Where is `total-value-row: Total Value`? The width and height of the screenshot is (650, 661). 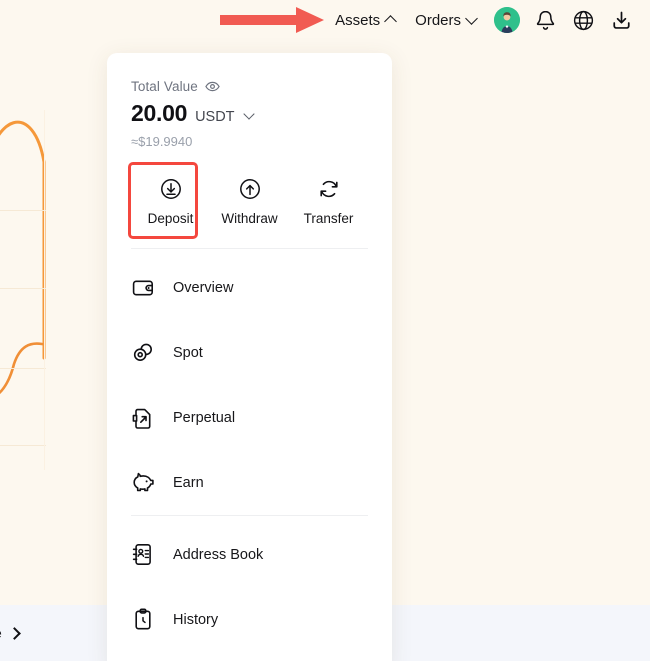 total-value-row: Total Value is located at coordinates (249, 86).